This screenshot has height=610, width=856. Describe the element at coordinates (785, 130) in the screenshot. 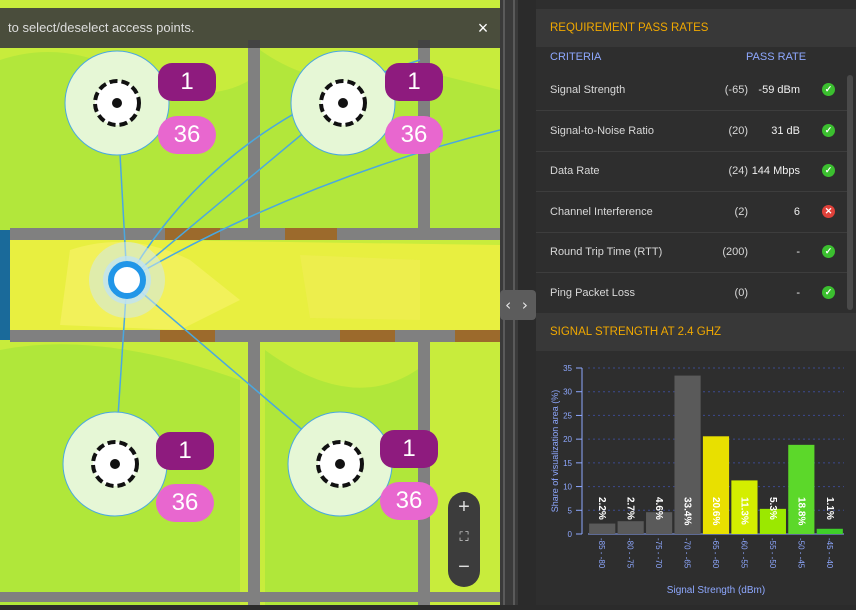

I see `criteria-value: 31 dB` at that location.